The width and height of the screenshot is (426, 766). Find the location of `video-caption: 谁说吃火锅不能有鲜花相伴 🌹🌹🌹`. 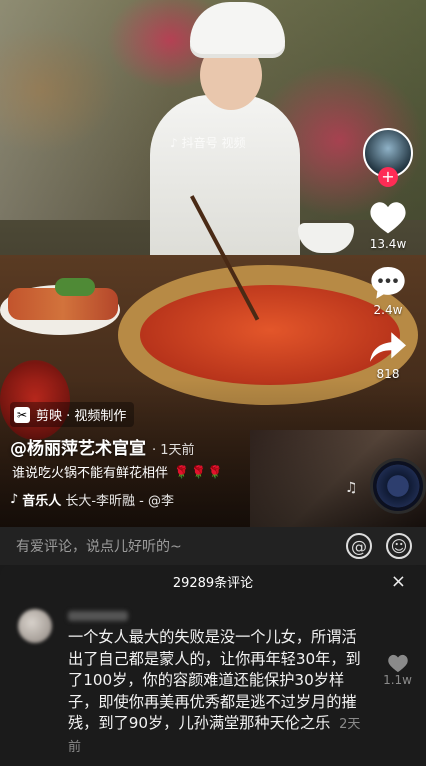

video-caption: 谁说吃火锅不能有鲜花相伴 🌹🌹🌹 is located at coordinates (118, 472).